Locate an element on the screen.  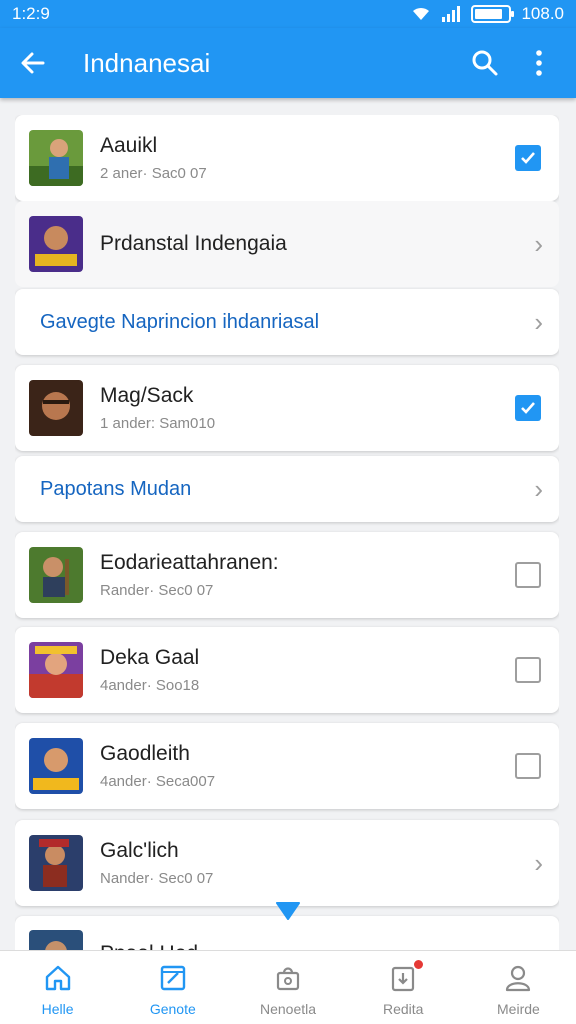
notification-badge is located at coordinates (419, 964).